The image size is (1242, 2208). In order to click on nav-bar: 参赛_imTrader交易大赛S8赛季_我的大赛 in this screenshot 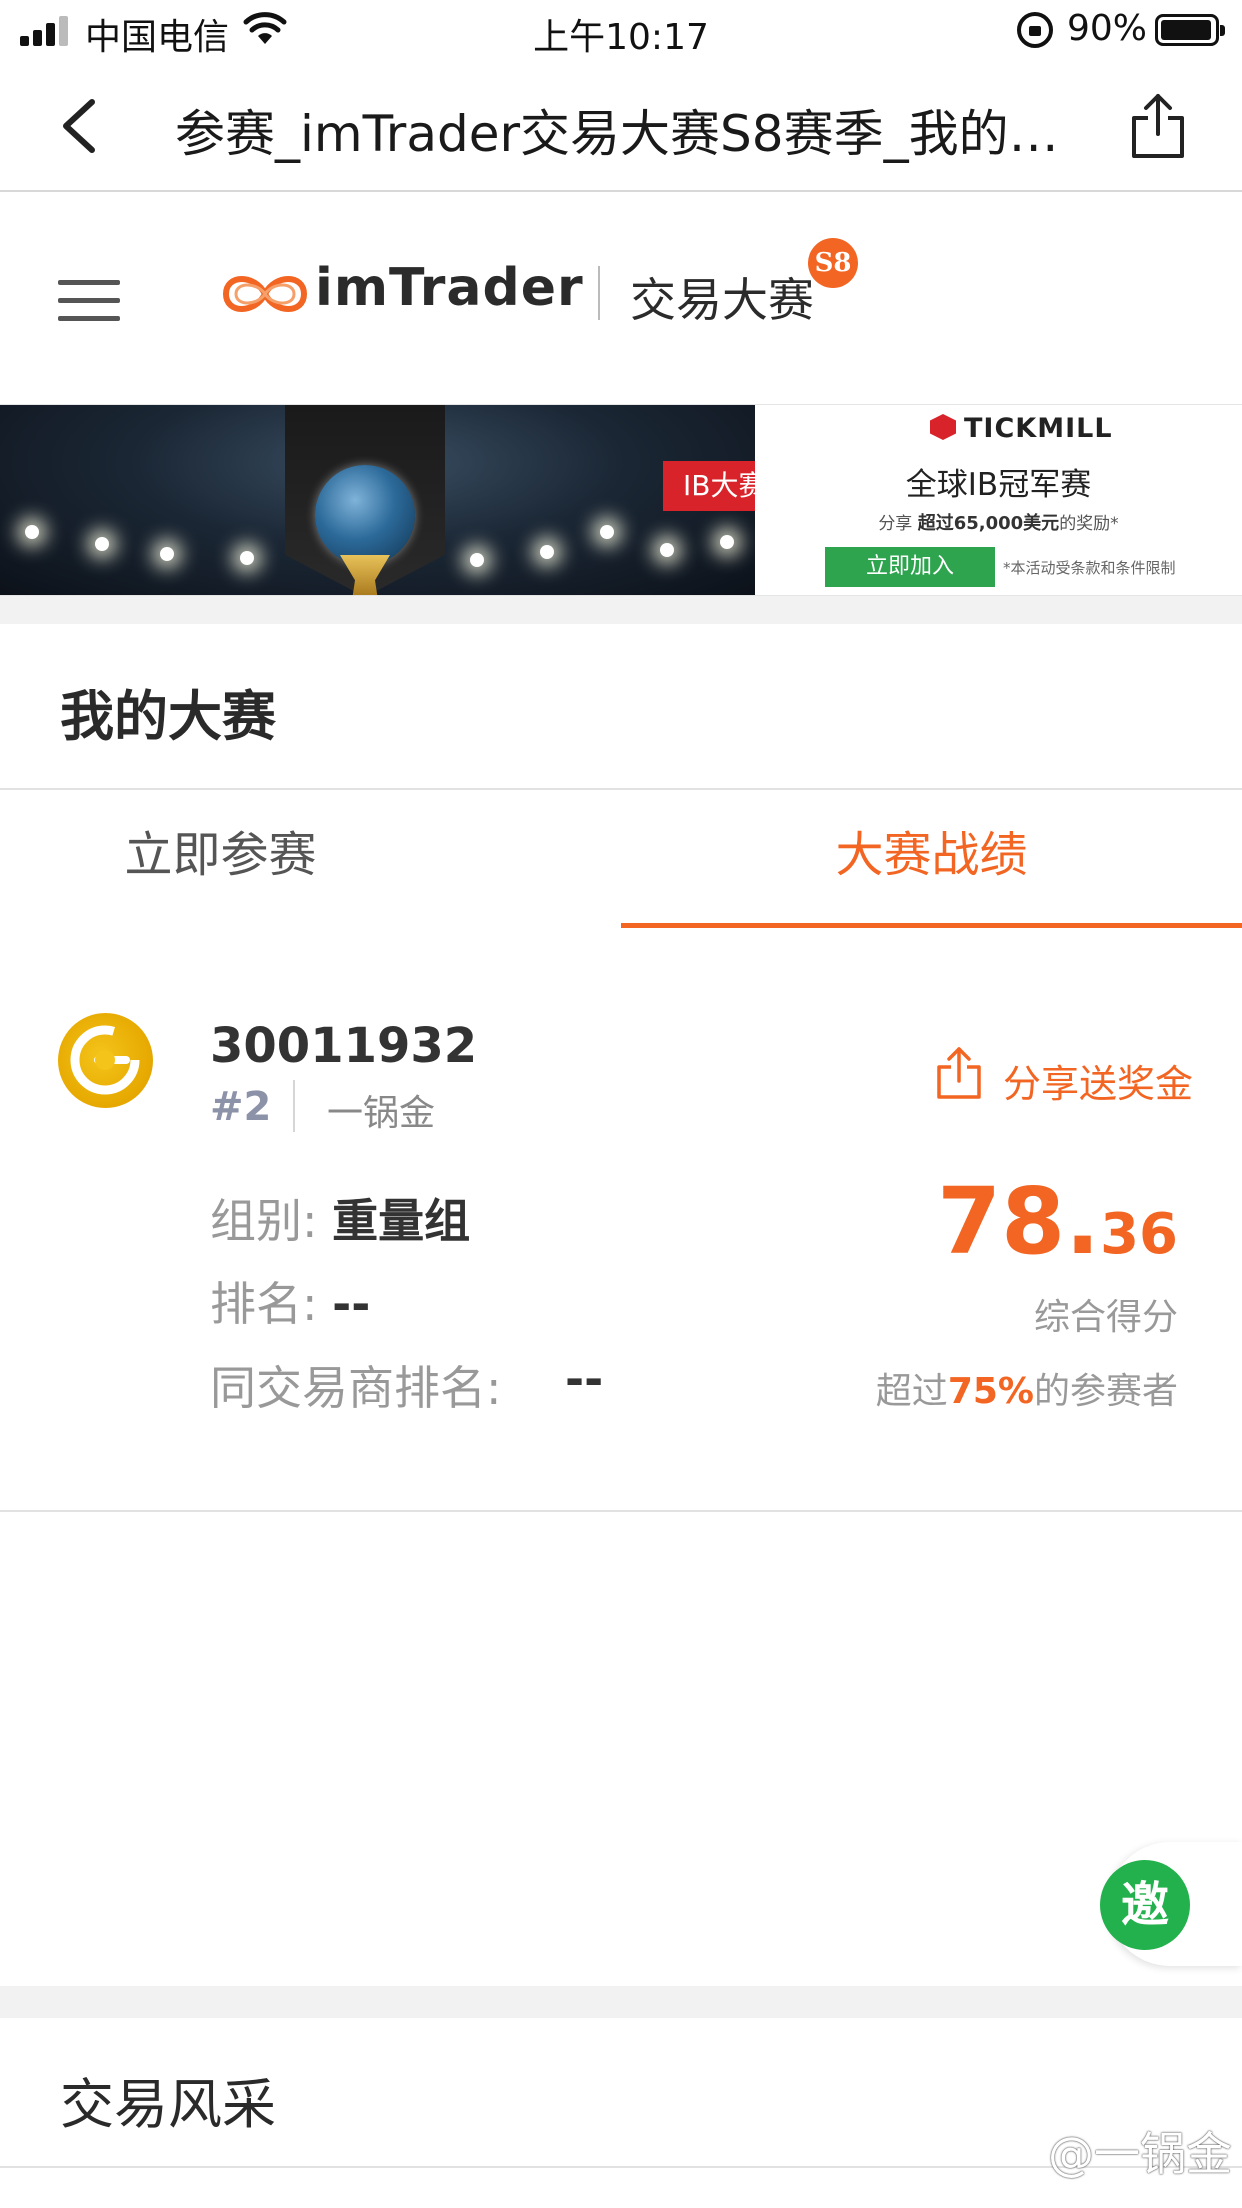, I will do `click(621, 127)`.